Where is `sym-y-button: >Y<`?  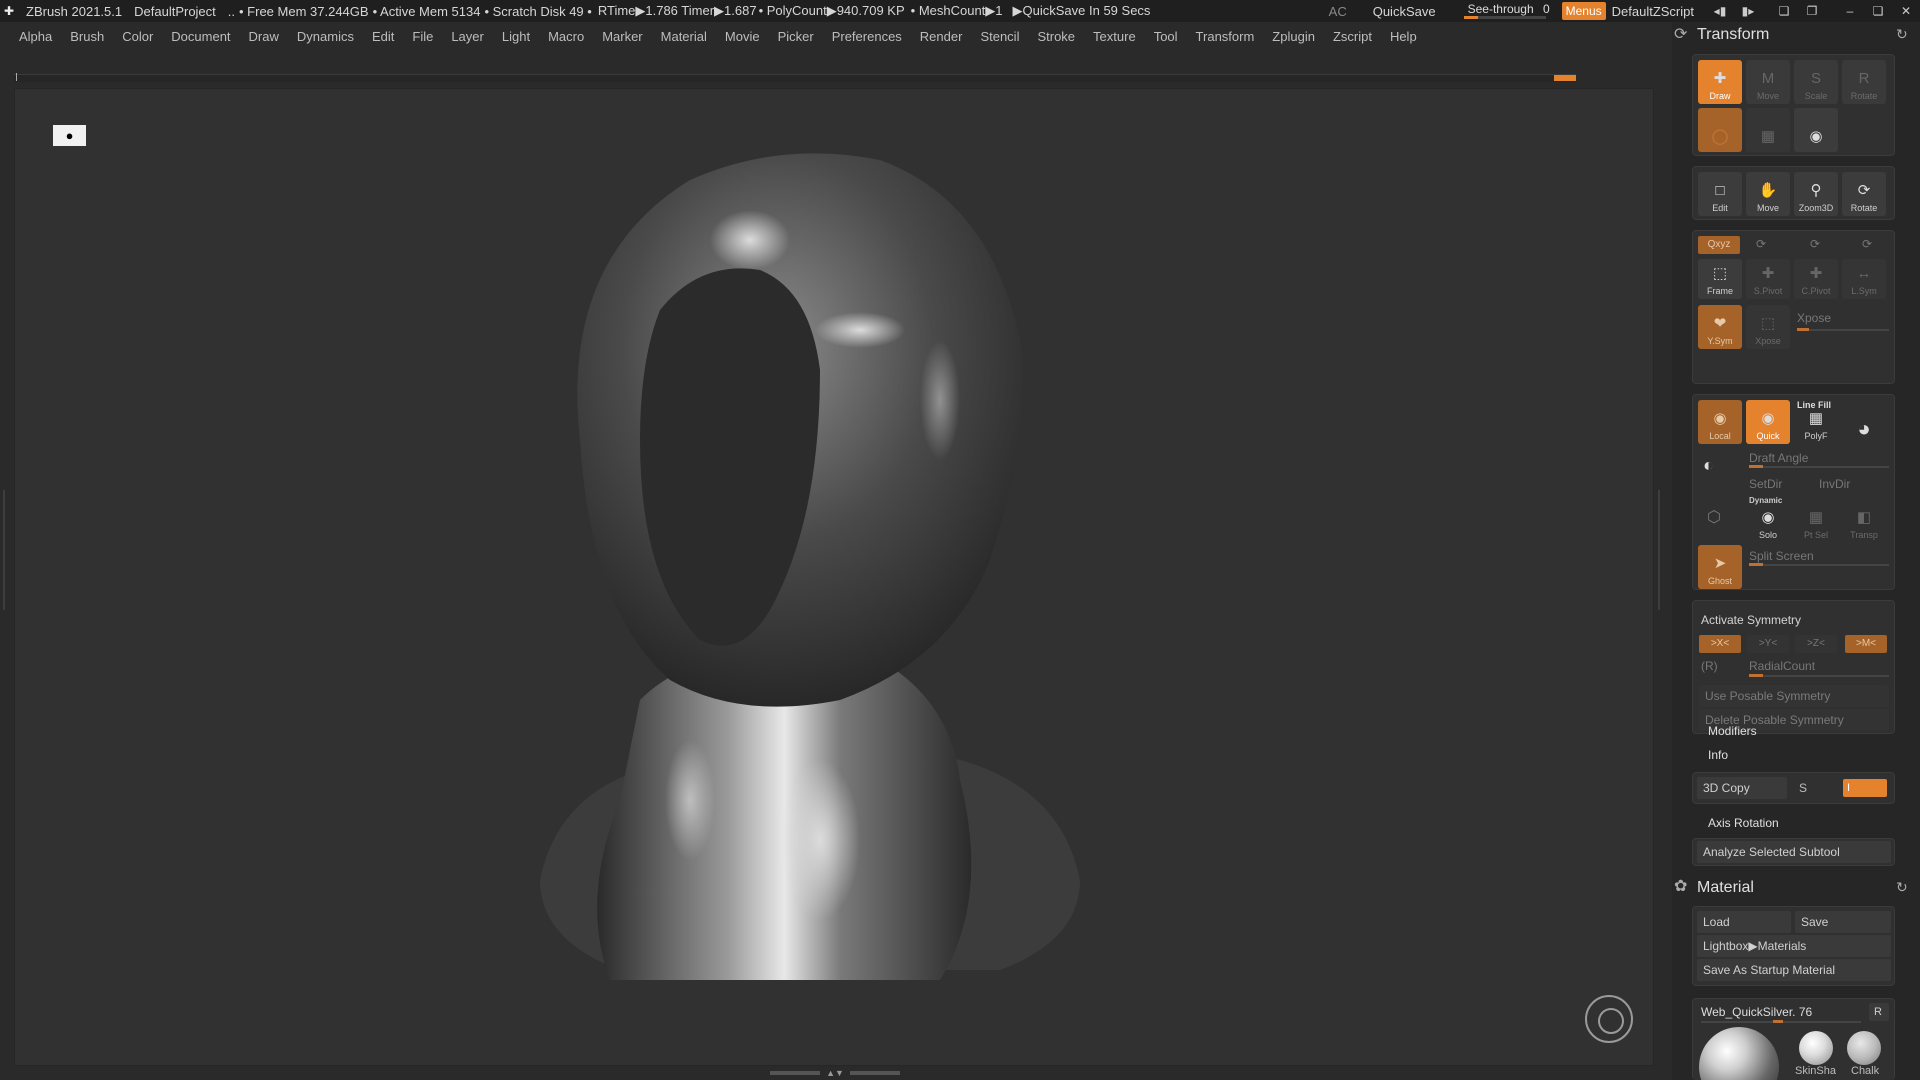
sym-y-button: >Y< is located at coordinates (1768, 644).